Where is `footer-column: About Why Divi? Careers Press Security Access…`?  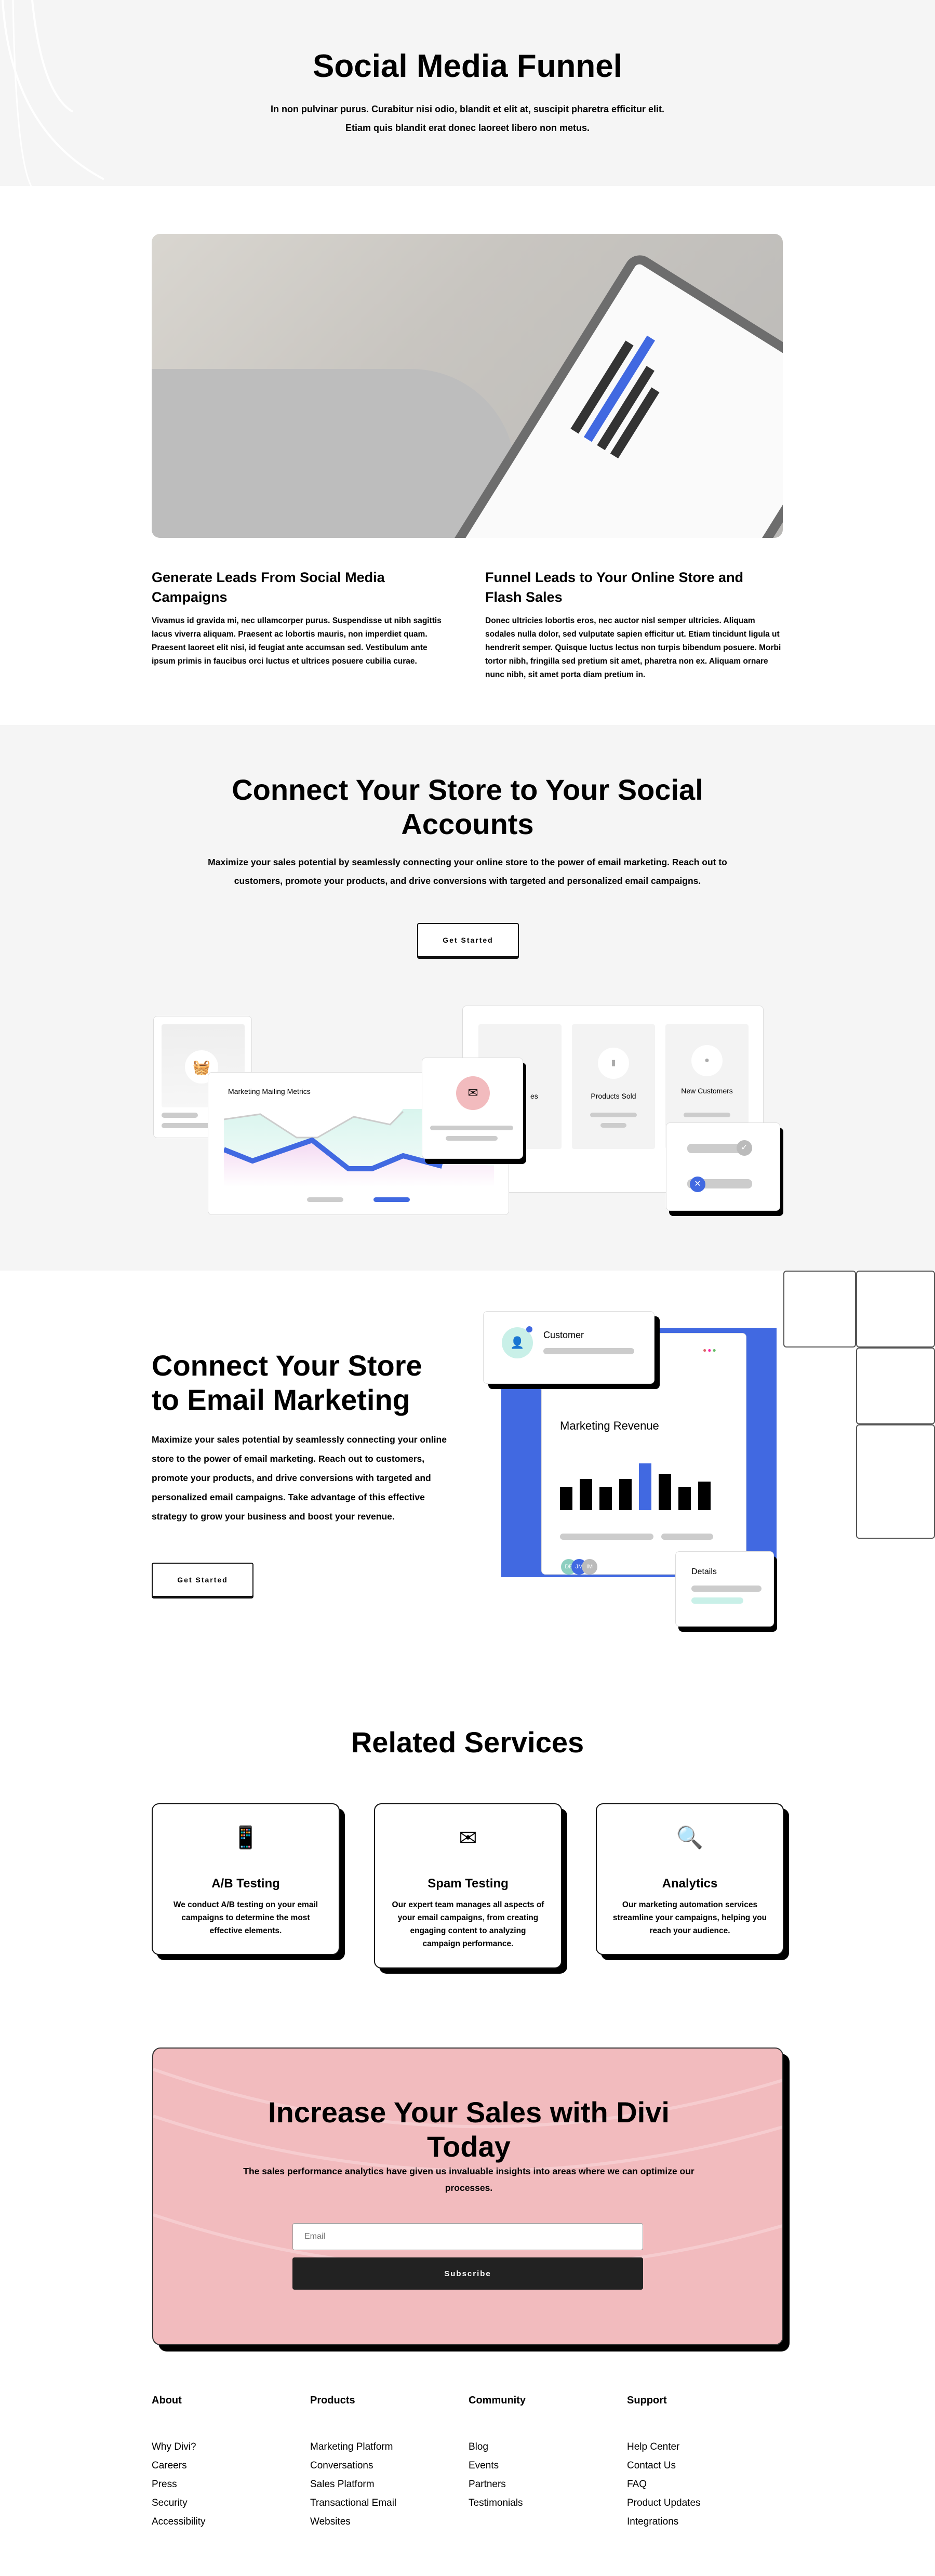
footer-column: About Why Divi? Careers Press Security Access… is located at coordinates (231, 2463).